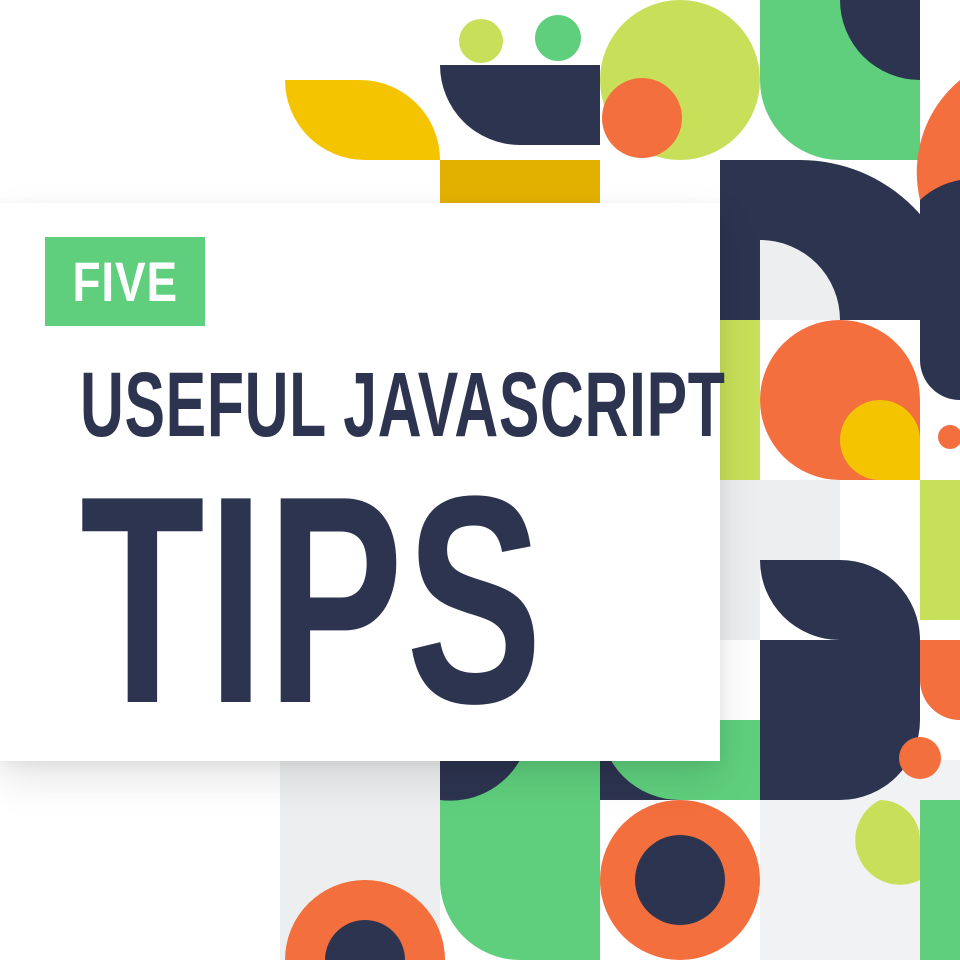  I want to click on orange-circle, so click(642, 118).